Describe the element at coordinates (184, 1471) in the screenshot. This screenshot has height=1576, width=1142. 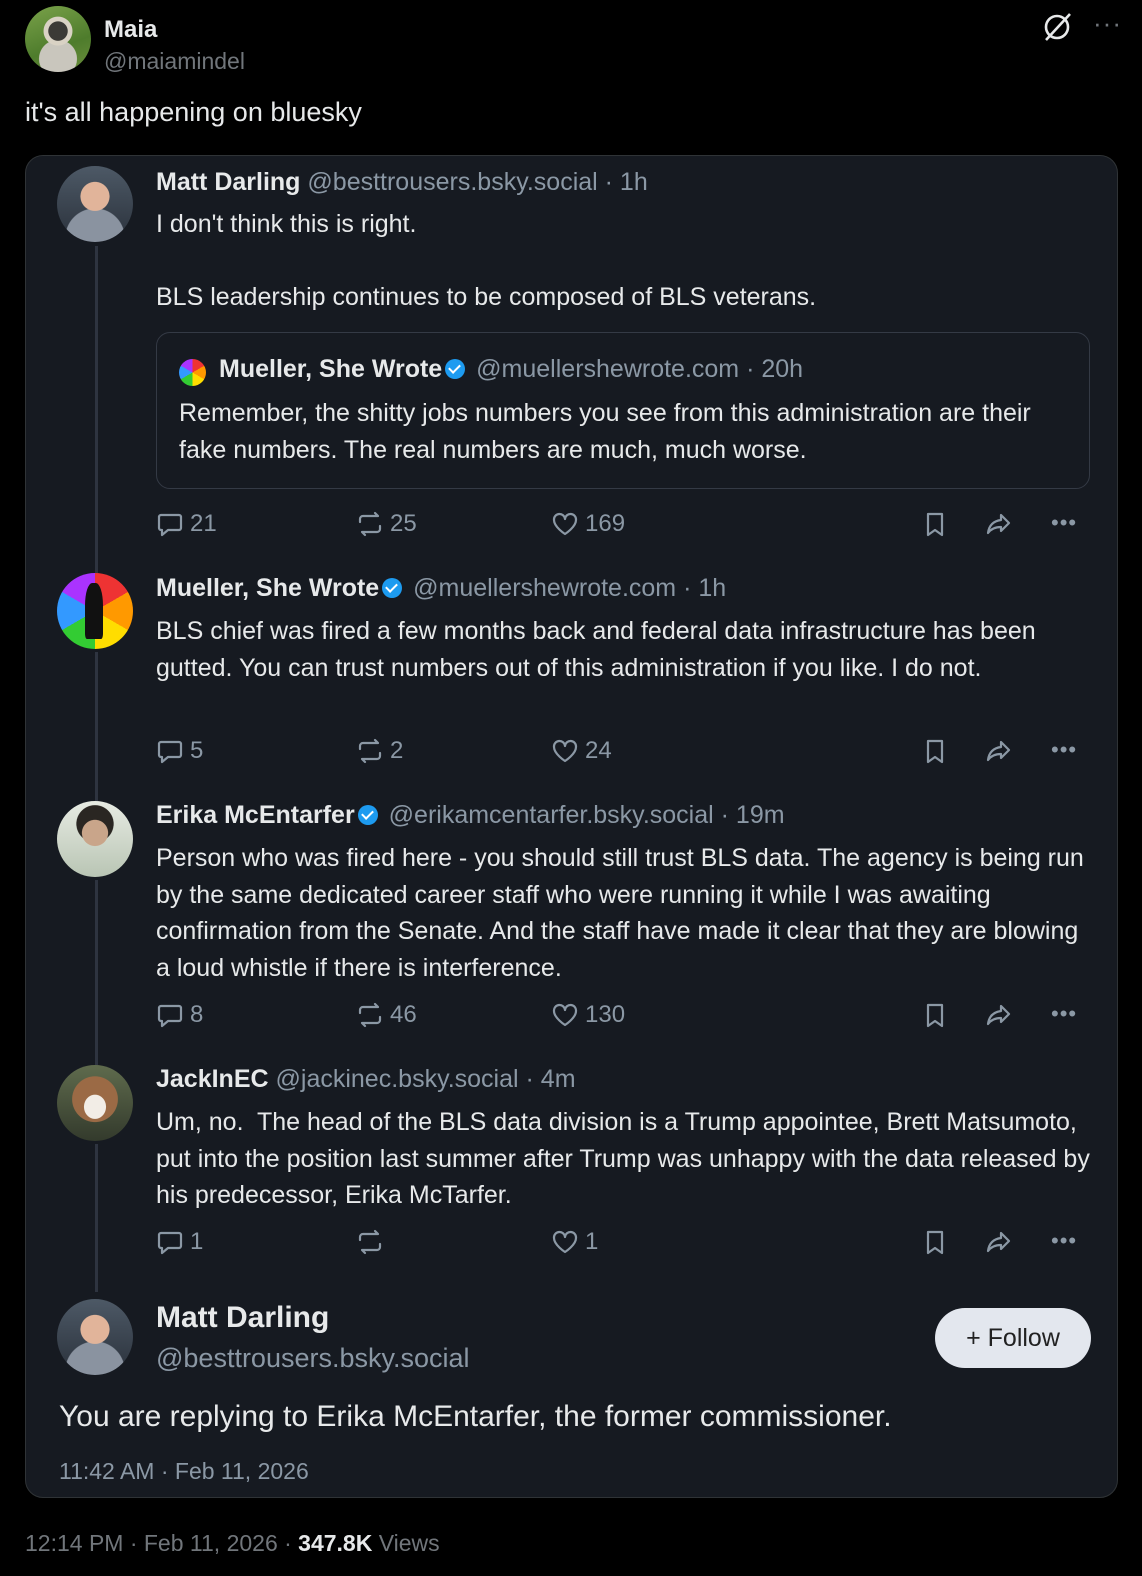
I see `focused-timestamp: 11:42 AM · Feb 11, 2026` at that location.